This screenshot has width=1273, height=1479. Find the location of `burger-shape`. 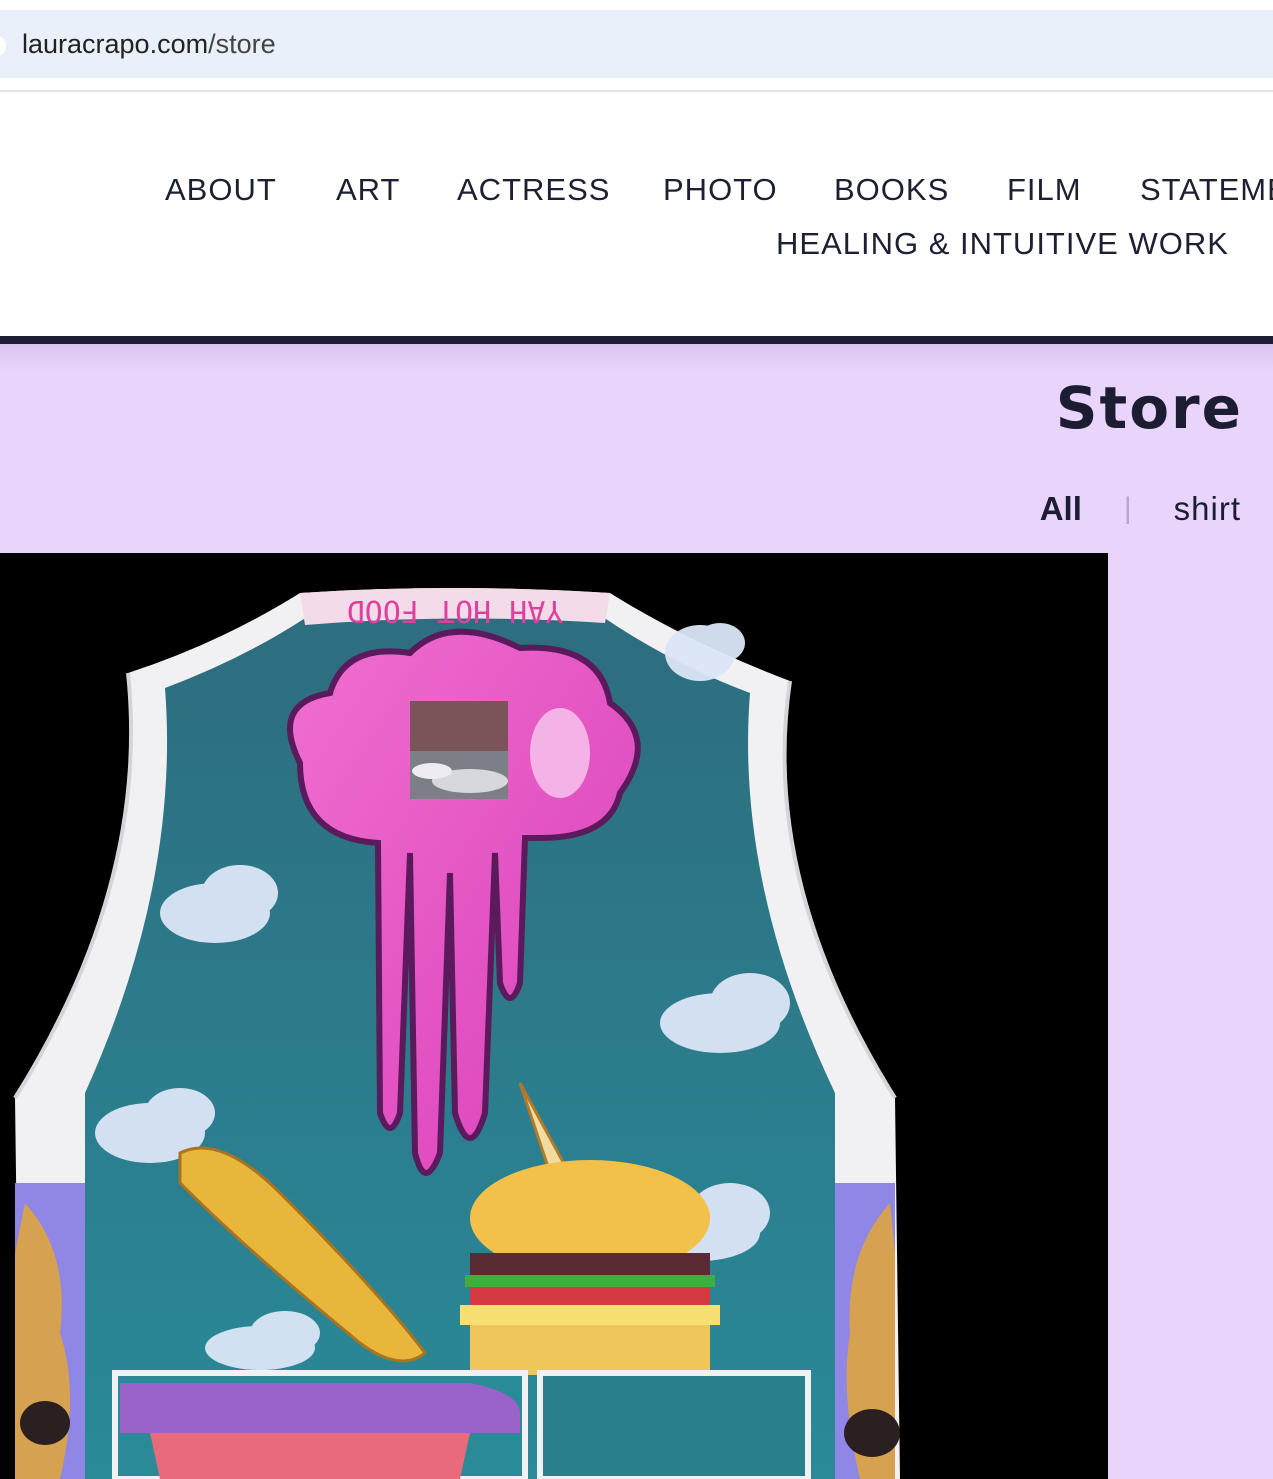

burger-shape is located at coordinates (590, 1267).